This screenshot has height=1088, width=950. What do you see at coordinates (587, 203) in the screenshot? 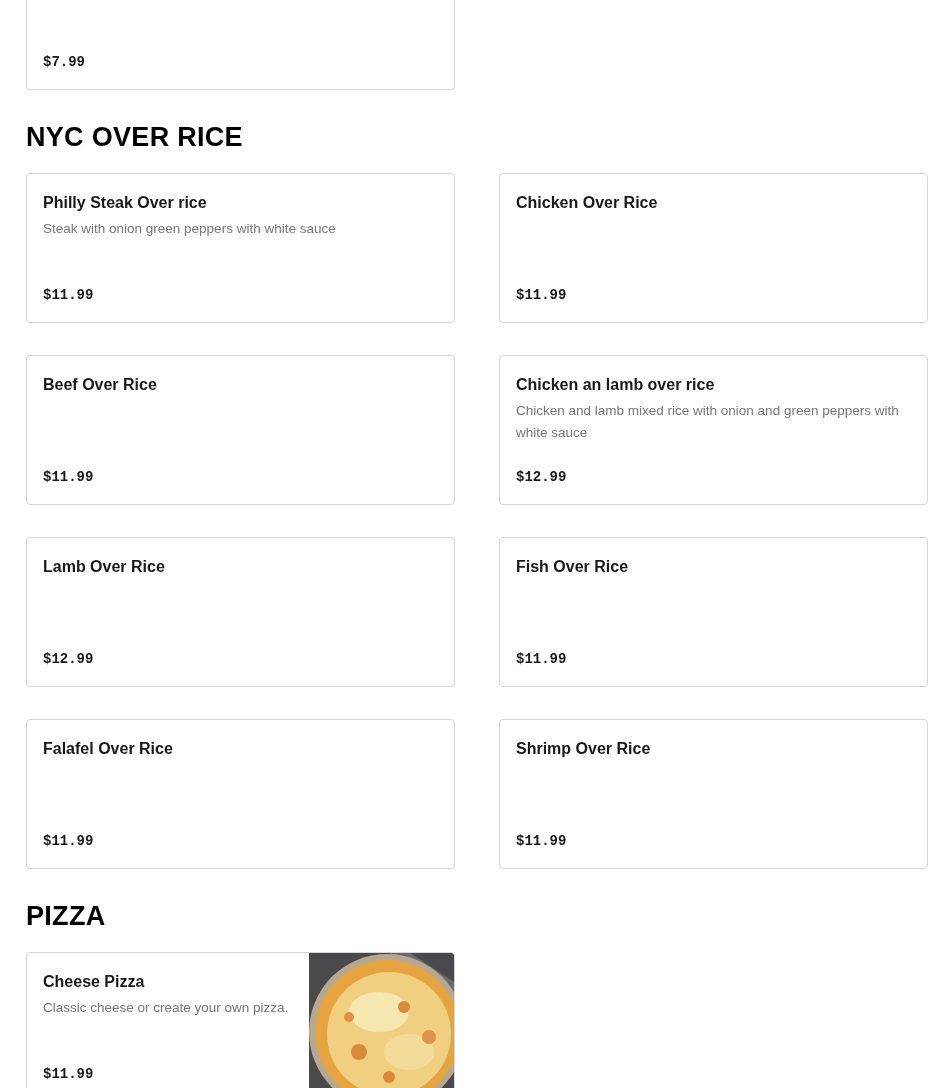
I see `item-name: Chicken Over Rice` at bounding box center [587, 203].